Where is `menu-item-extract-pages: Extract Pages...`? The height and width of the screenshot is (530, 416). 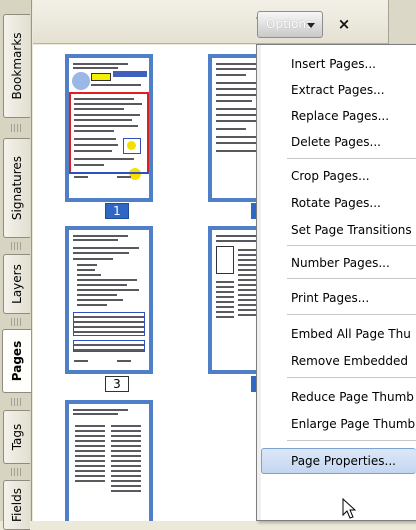 menu-item-extract-pages: Extract Pages... is located at coordinates (338, 90).